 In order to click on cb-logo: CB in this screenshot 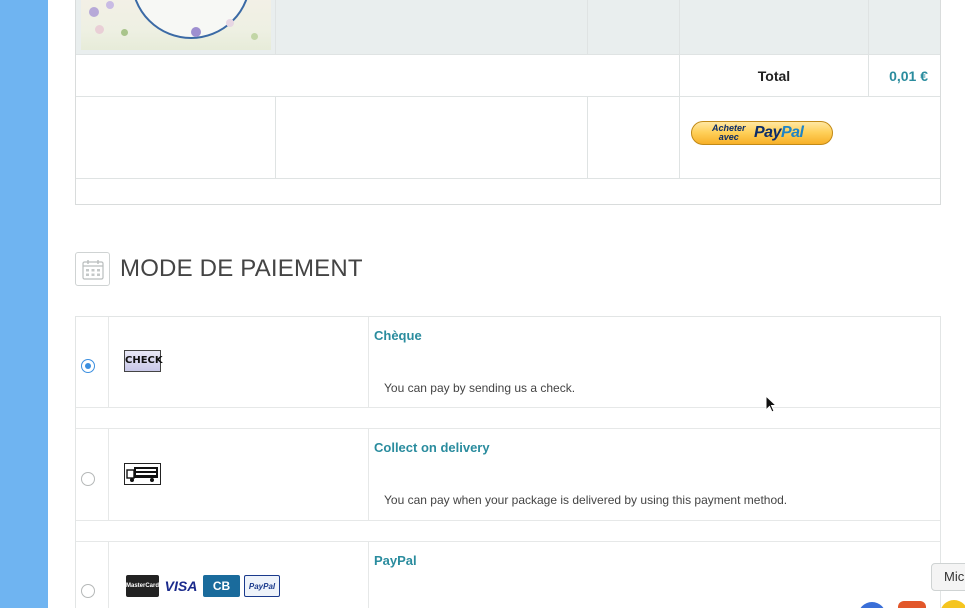, I will do `click(221, 586)`.